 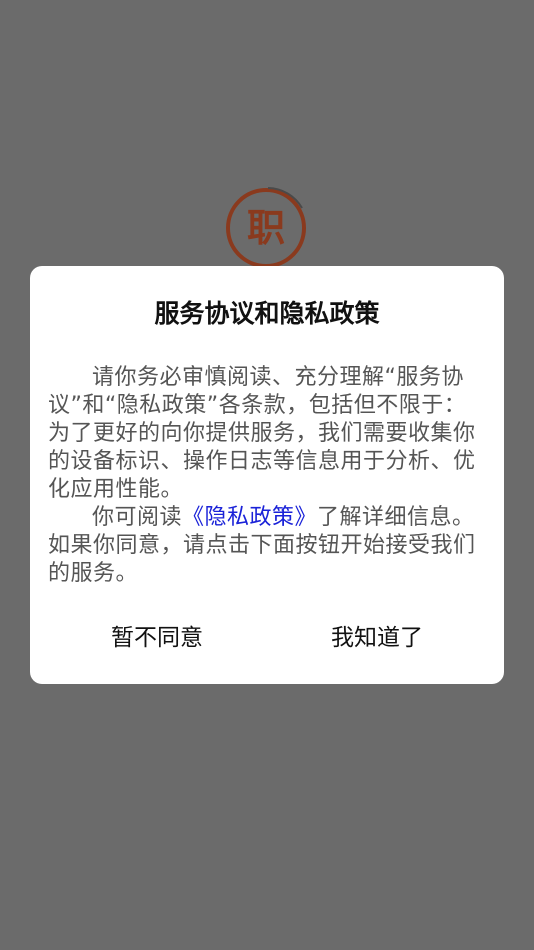 I want to click on privacy-policy-link: 《隐私政策》, so click(x=249, y=517).